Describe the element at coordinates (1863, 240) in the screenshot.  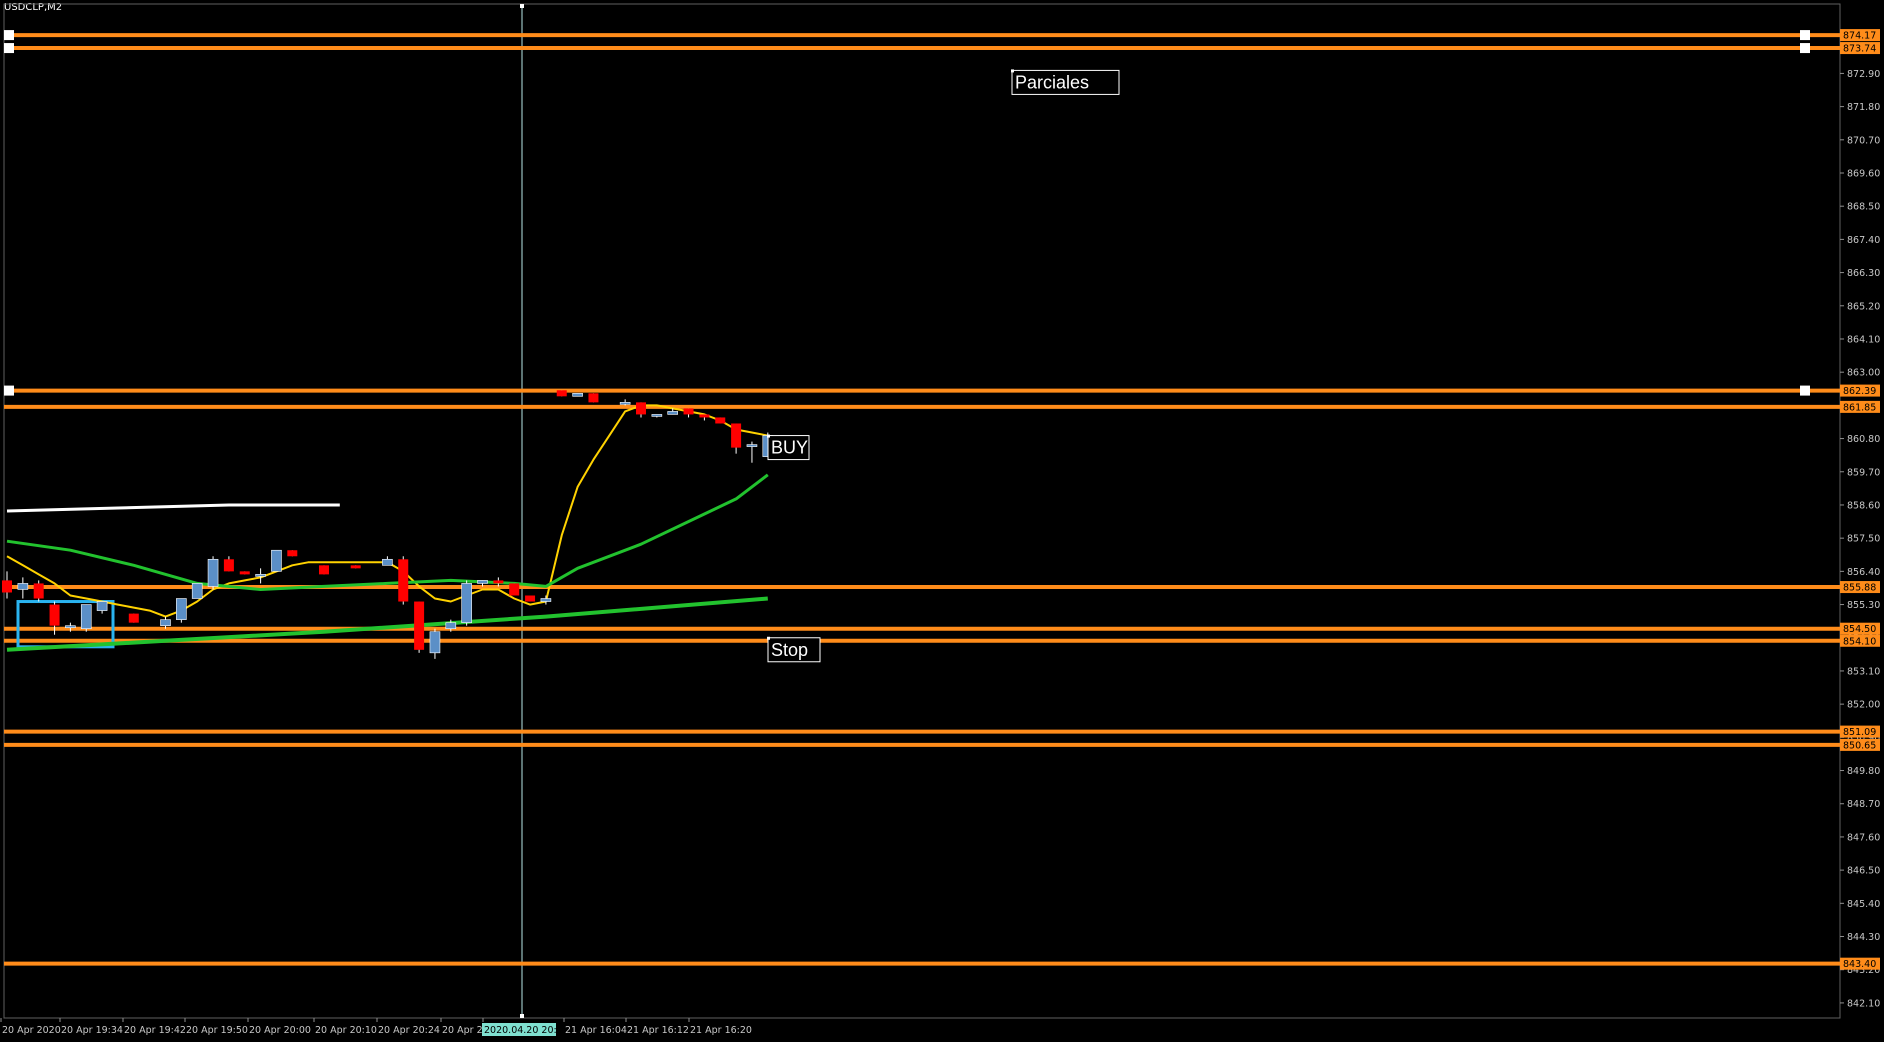
I see `y-tick-label: 867.40` at that location.